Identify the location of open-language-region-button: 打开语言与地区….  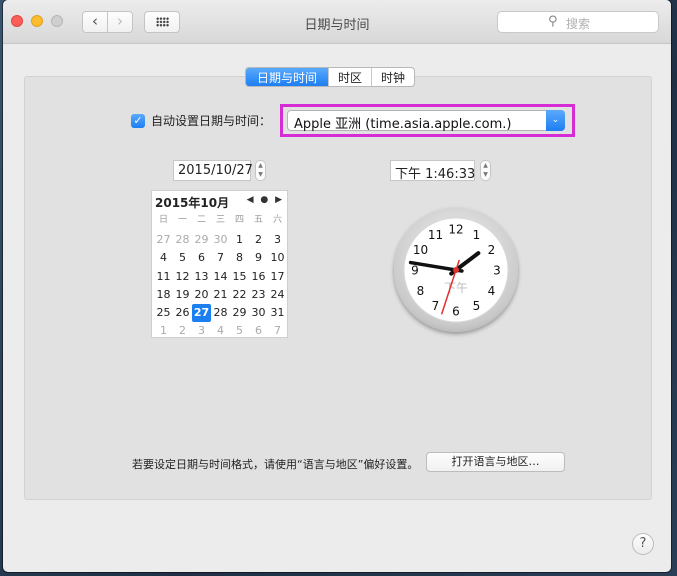
(495, 462).